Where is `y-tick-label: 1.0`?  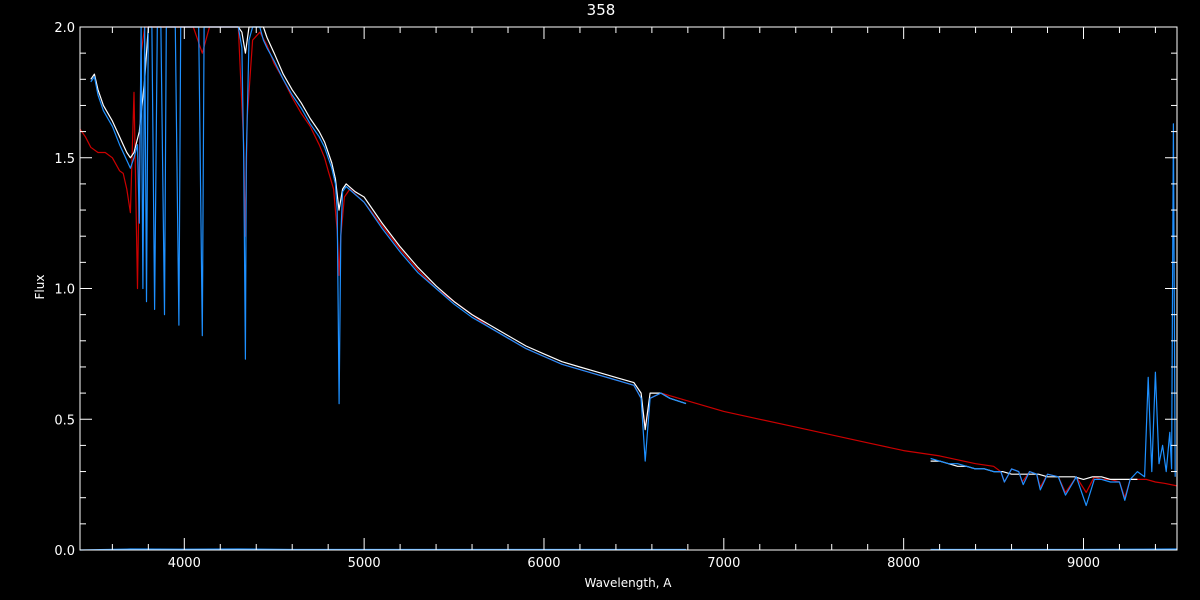
y-tick-label: 1.0 is located at coordinates (64, 290).